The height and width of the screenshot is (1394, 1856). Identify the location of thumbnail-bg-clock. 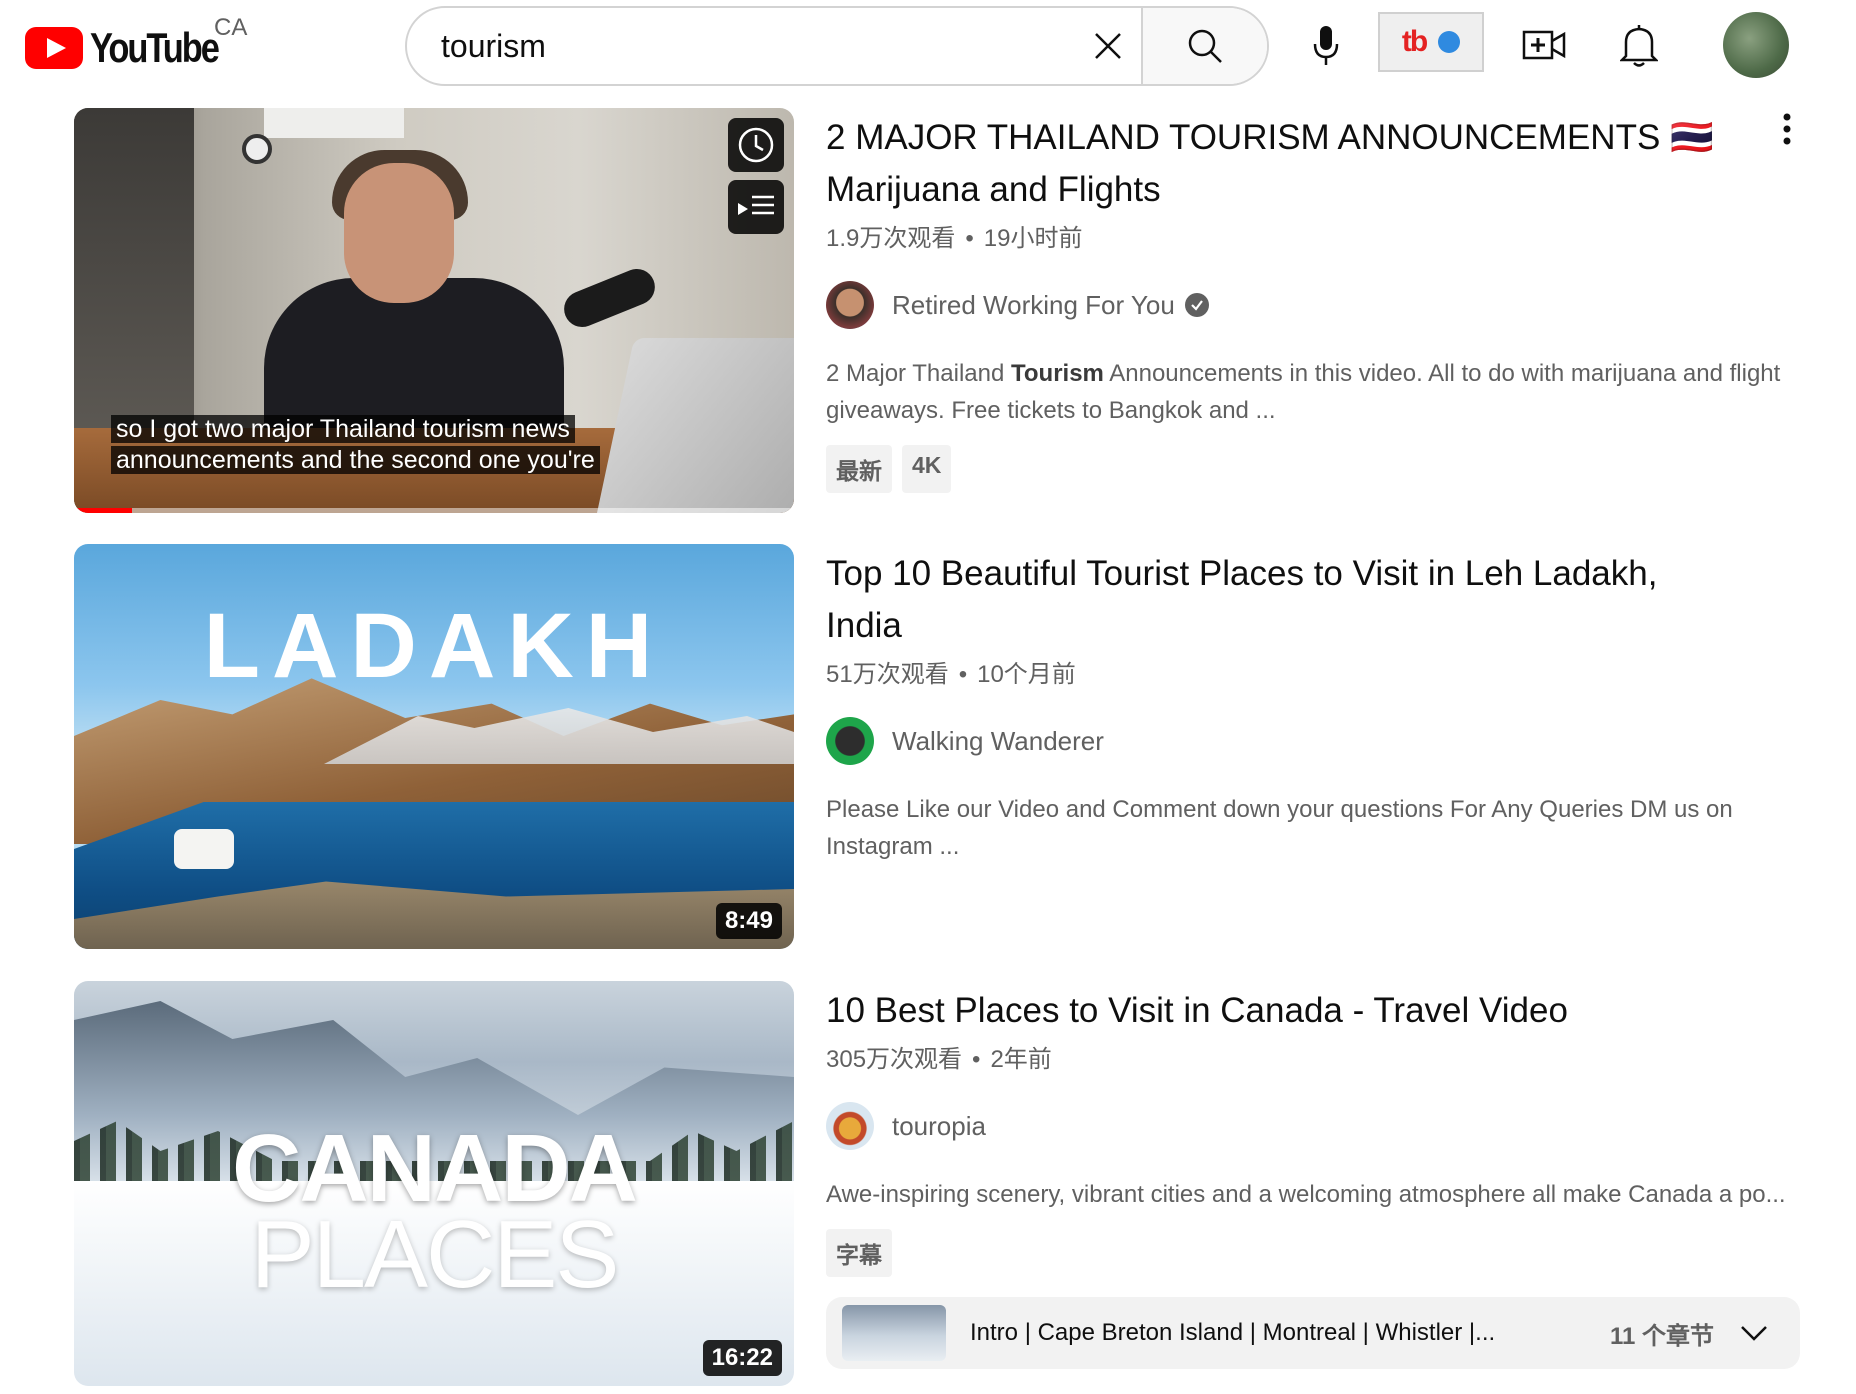
(257, 149).